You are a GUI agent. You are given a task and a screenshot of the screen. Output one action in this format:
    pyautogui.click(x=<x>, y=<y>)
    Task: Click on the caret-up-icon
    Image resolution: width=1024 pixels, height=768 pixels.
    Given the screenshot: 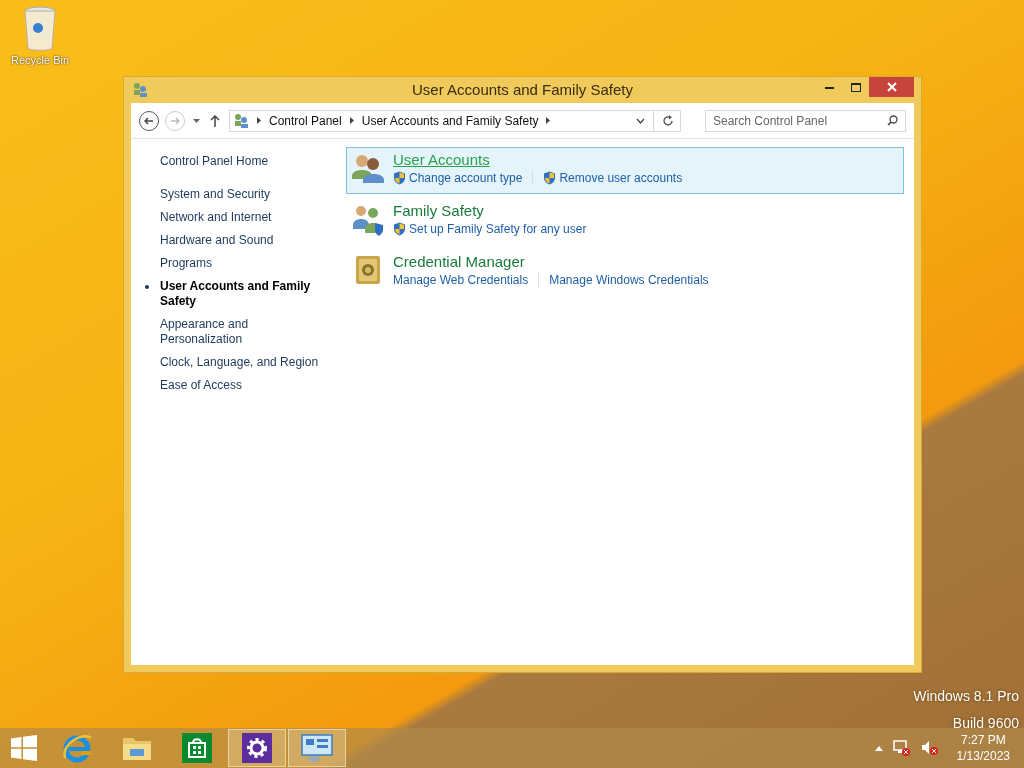 What is the action you would take?
    pyautogui.click(x=878, y=748)
    